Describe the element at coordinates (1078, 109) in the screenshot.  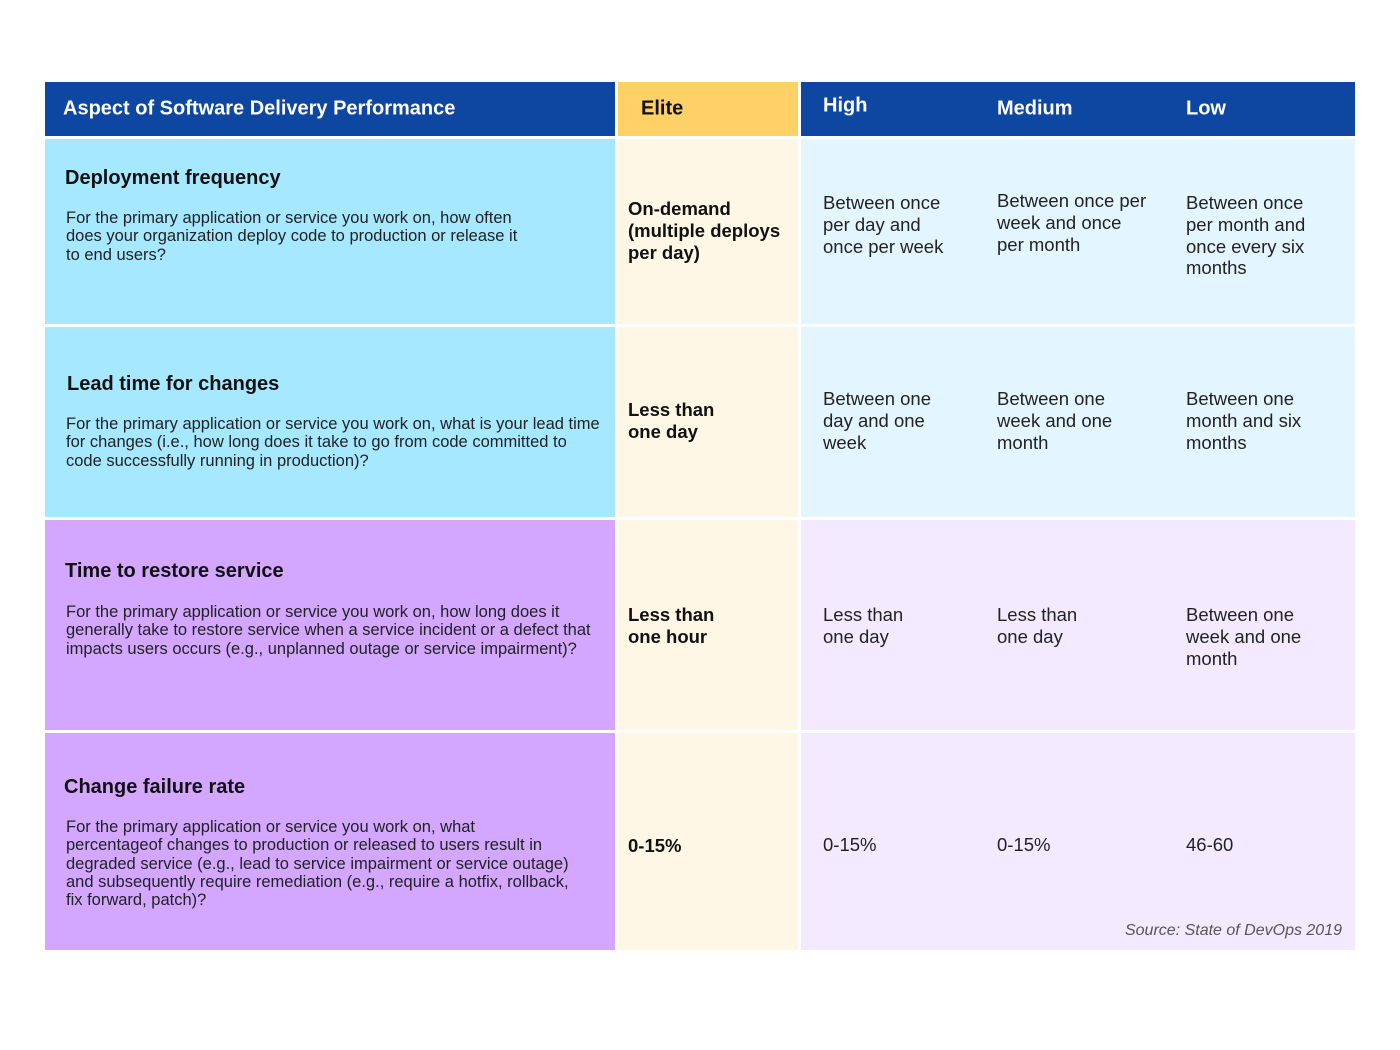
I see `header-cell-tiers: High Medium Low` at that location.